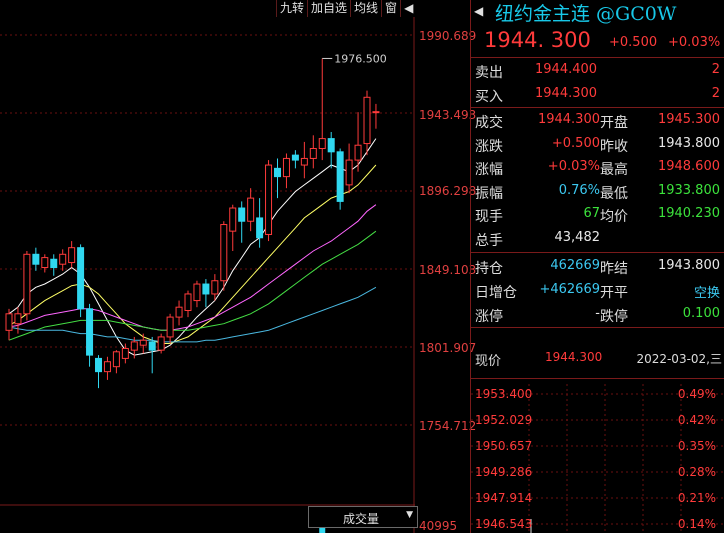 Image resolution: width=724 pixels, height=533 pixels. What do you see at coordinates (504, 446) in the screenshot?
I see `mini-axis-label: 1950.657` at bounding box center [504, 446].